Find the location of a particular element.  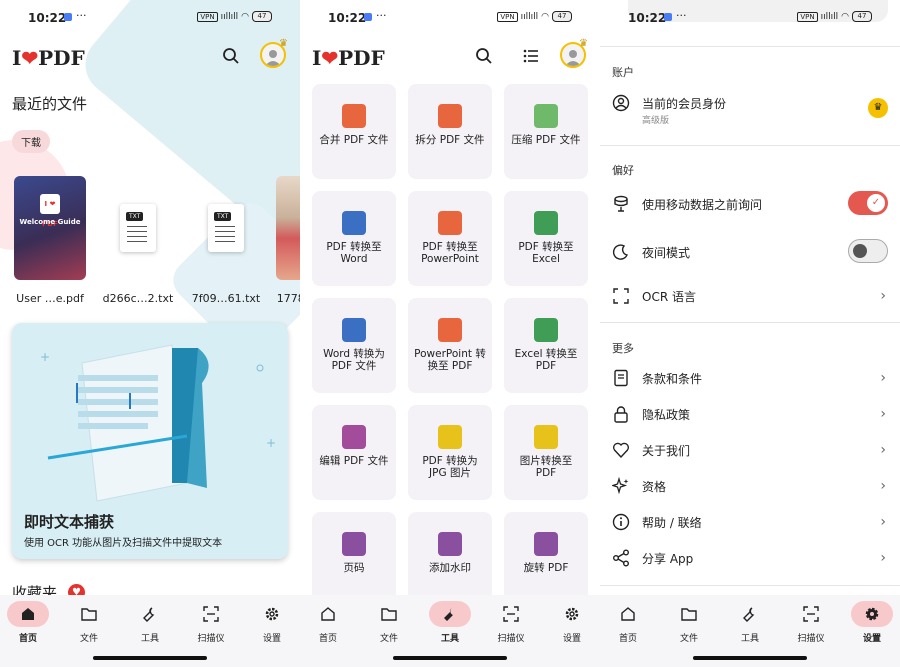

status-time: 10:22 is located at coordinates (647, 18).